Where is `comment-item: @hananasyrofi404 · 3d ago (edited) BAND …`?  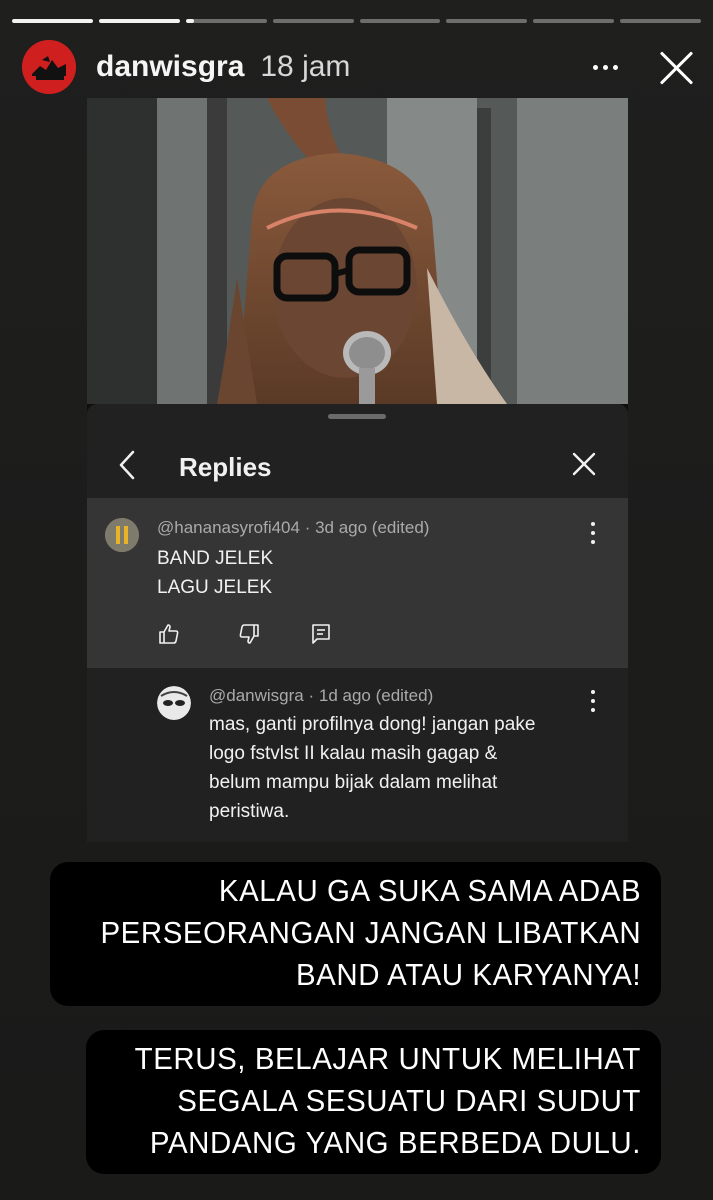 comment-item: @hananasyrofi404 · 3d ago (edited) BAND … is located at coordinates (357, 583).